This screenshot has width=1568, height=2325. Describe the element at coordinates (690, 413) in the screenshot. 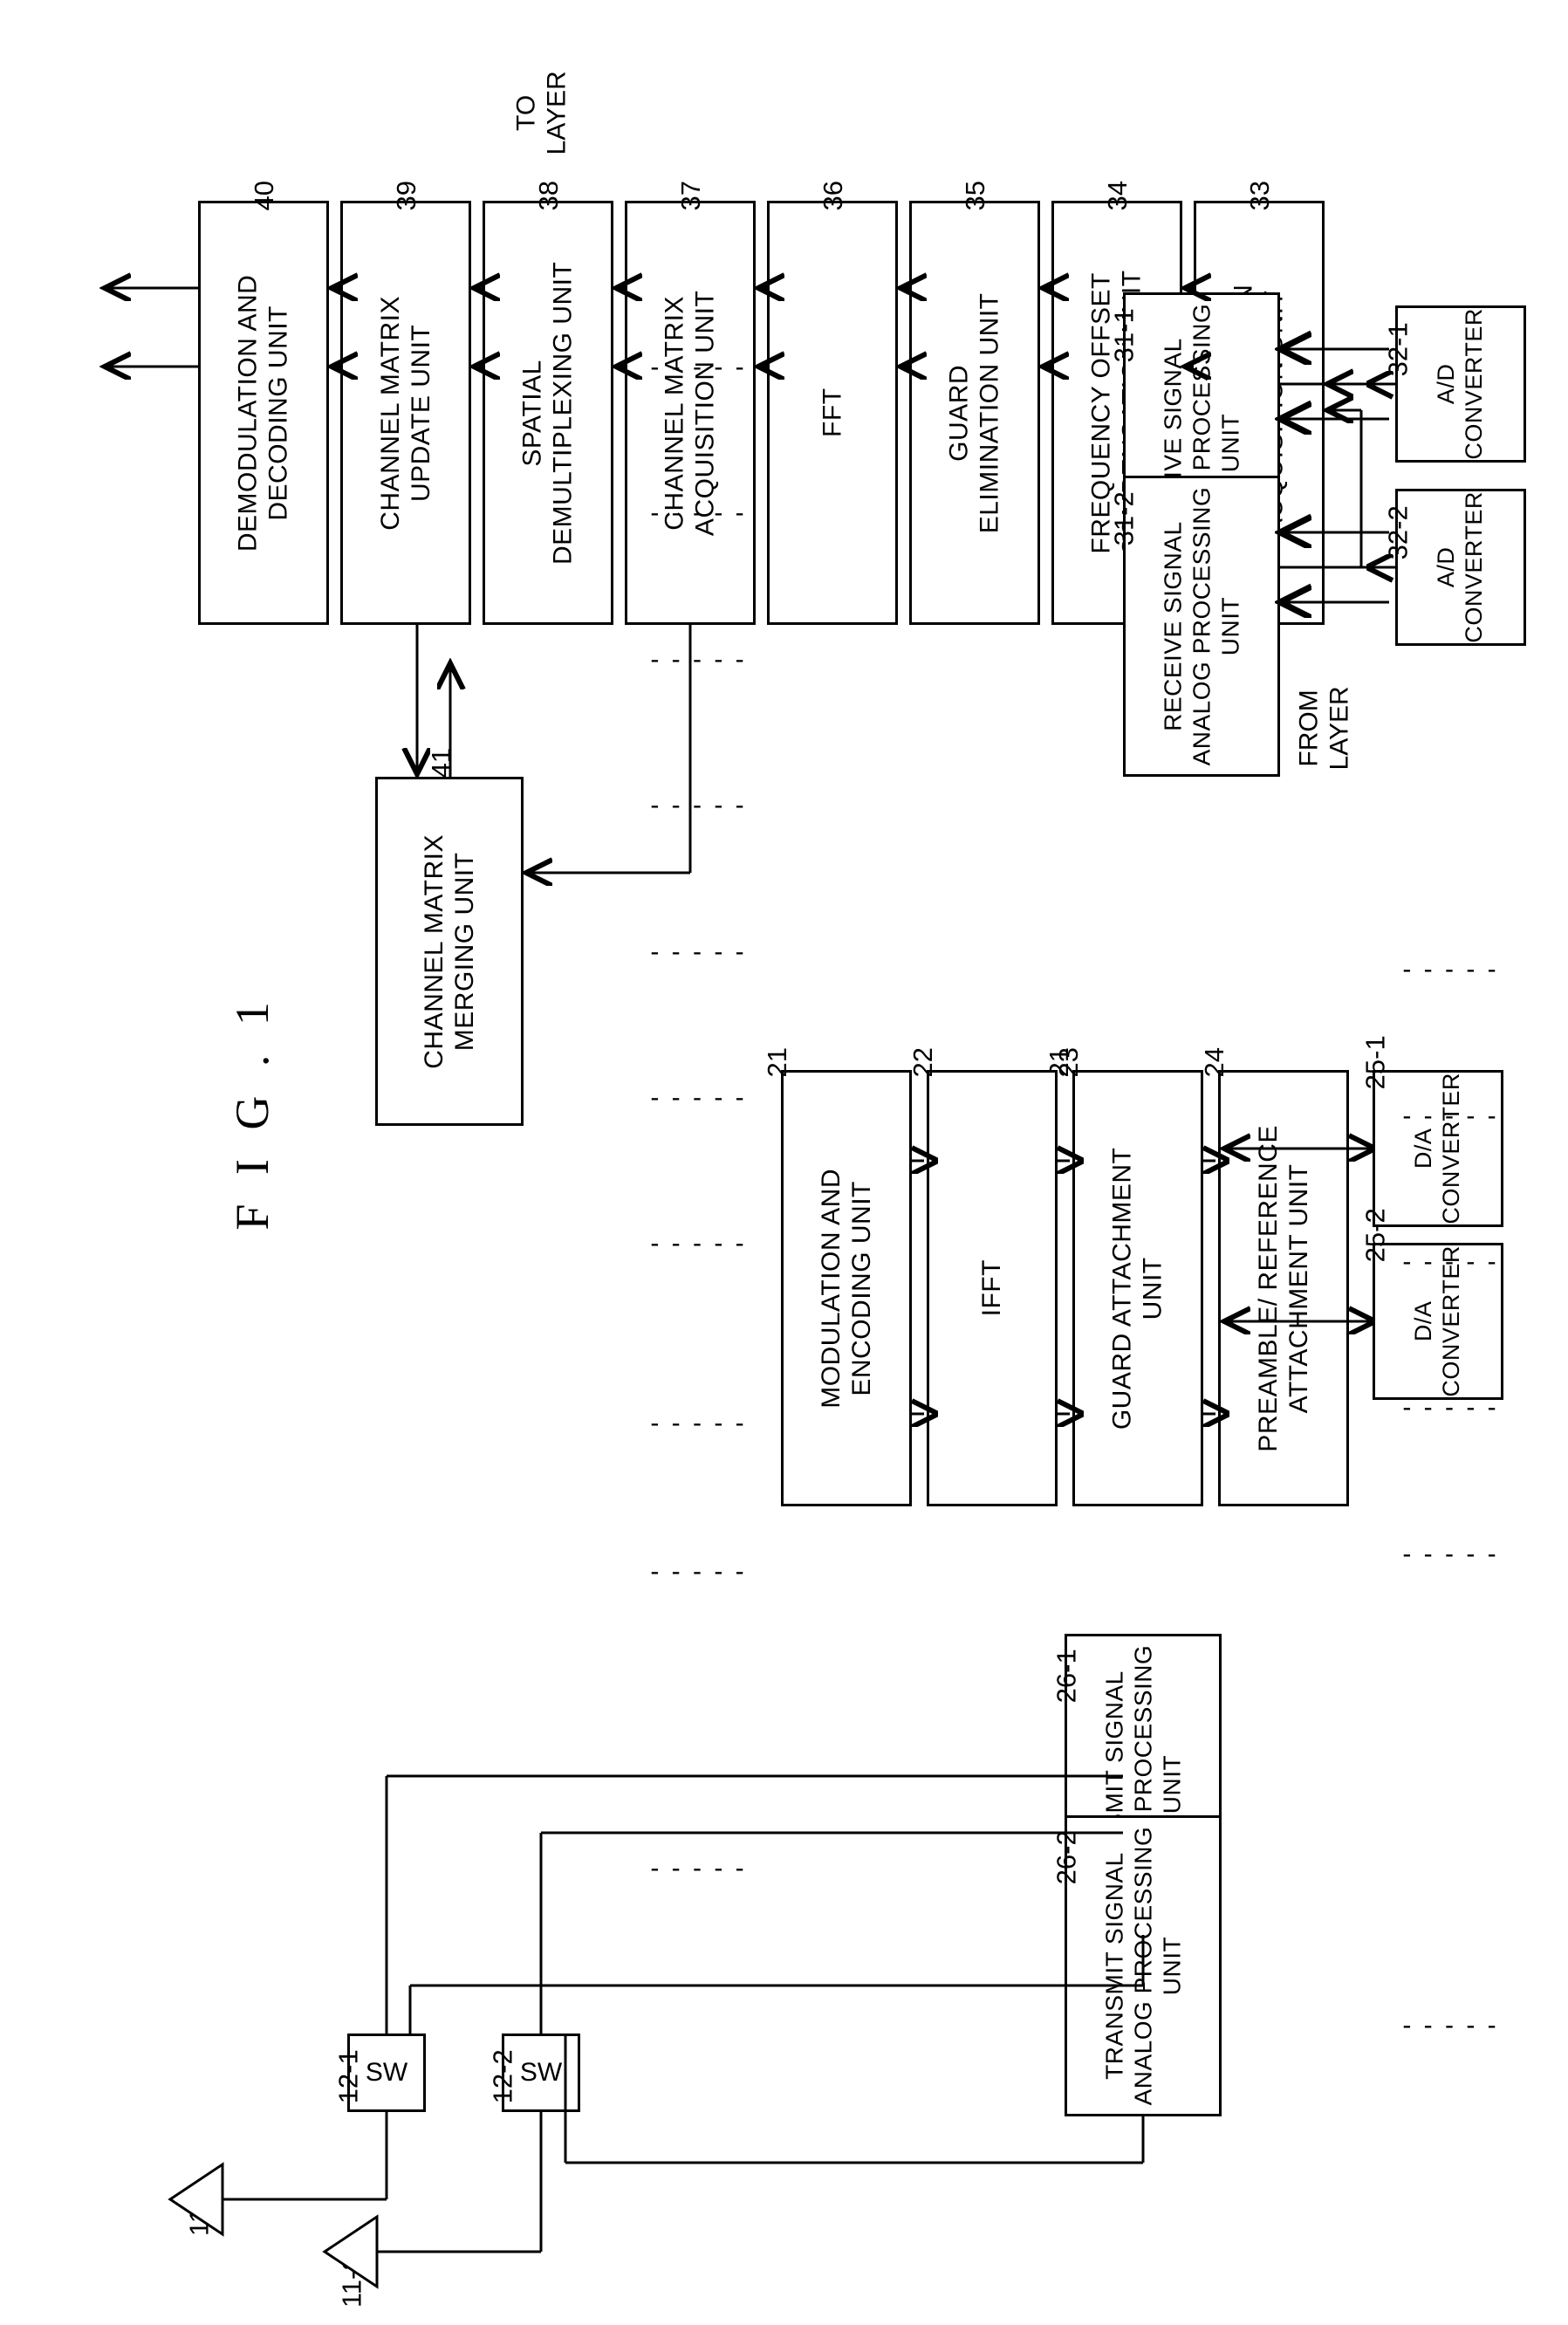

I see `block-channel-matrix-acquisition-unit: CHANNEL MATRIX ACQUISITION UNIT` at that location.